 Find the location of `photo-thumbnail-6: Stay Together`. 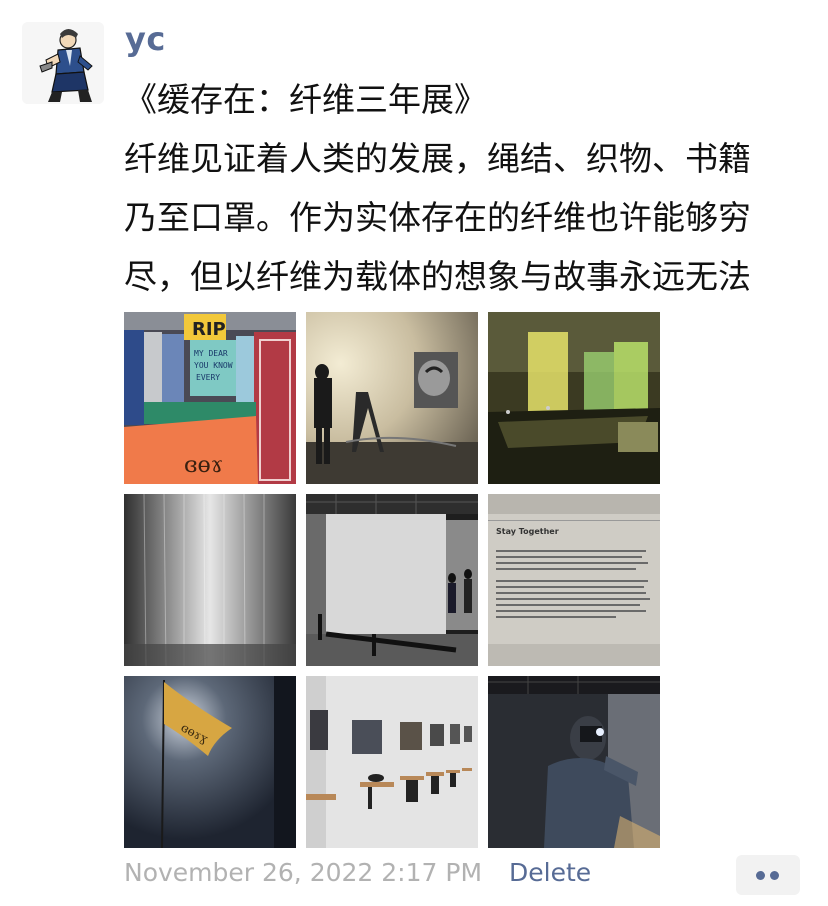

photo-thumbnail-6: Stay Together is located at coordinates (574, 580).